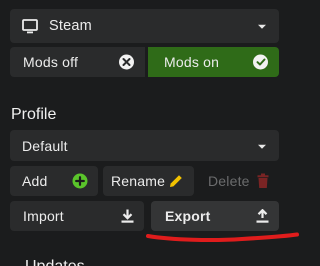 The image size is (320, 266). What do you see at coordinates (188, 216) in the screenshot?
I see `export-label: Export` at bounding box center [188, 216].